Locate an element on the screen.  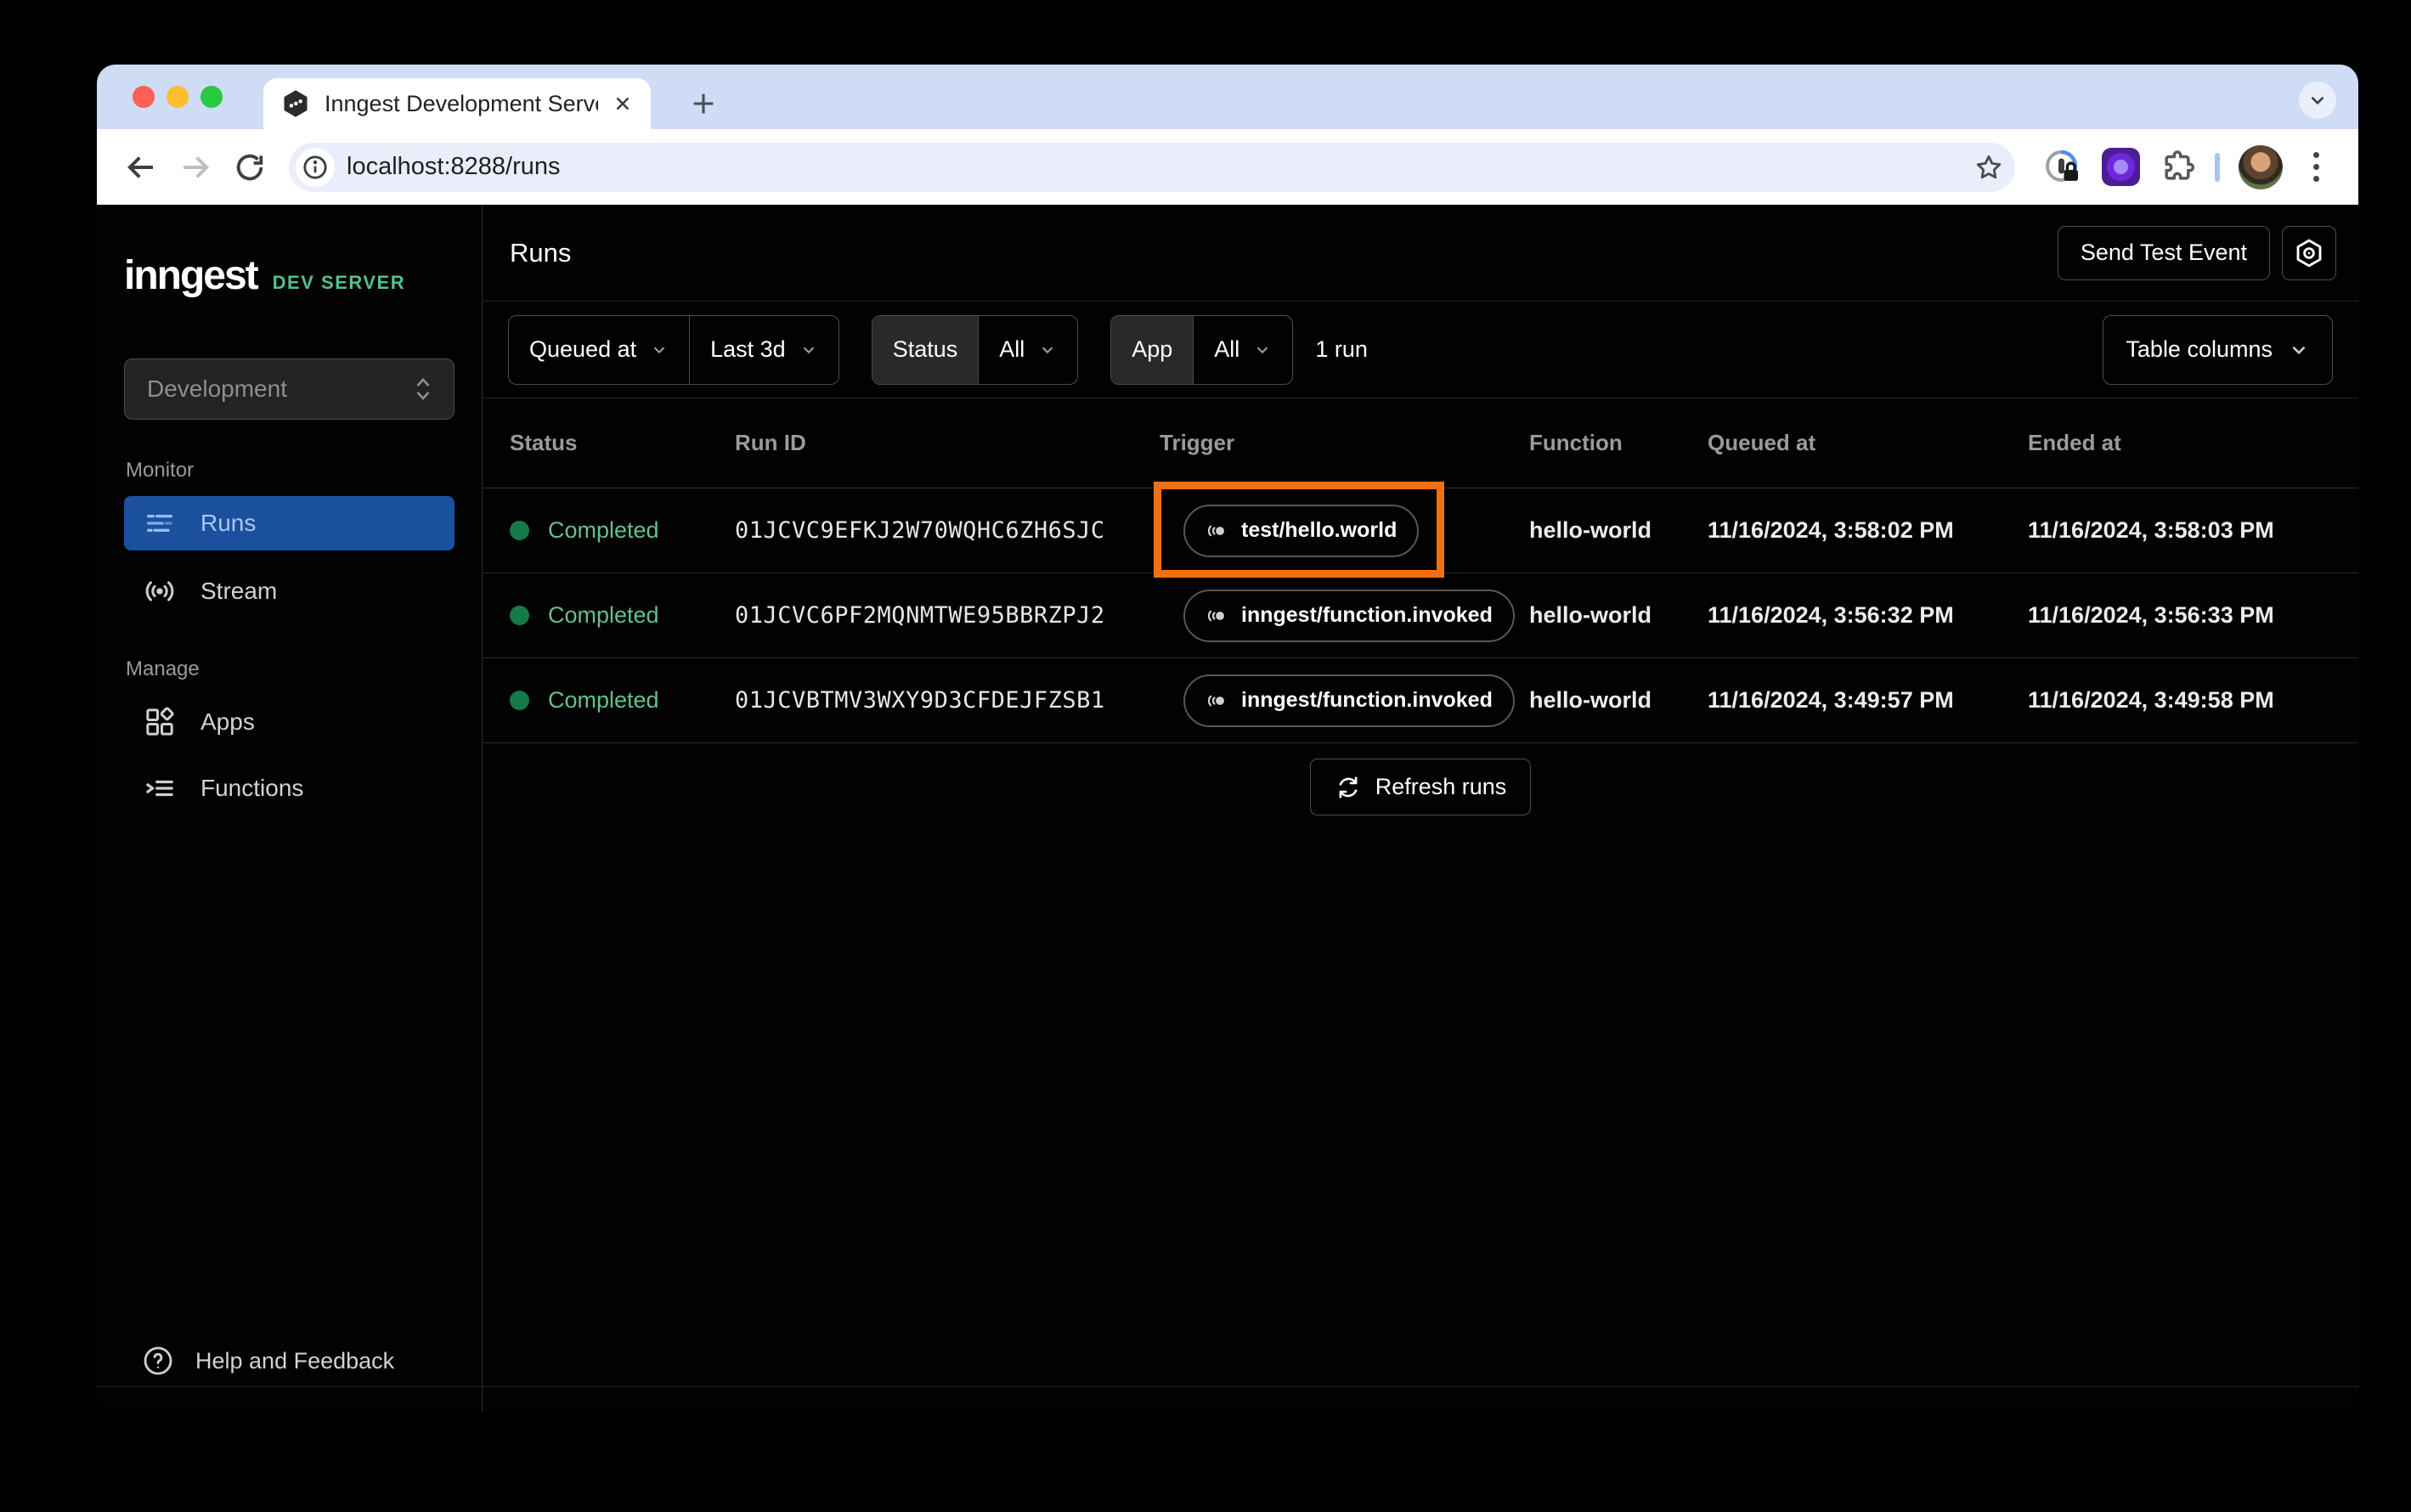
reload-icon is located at coordinates (250, 167).